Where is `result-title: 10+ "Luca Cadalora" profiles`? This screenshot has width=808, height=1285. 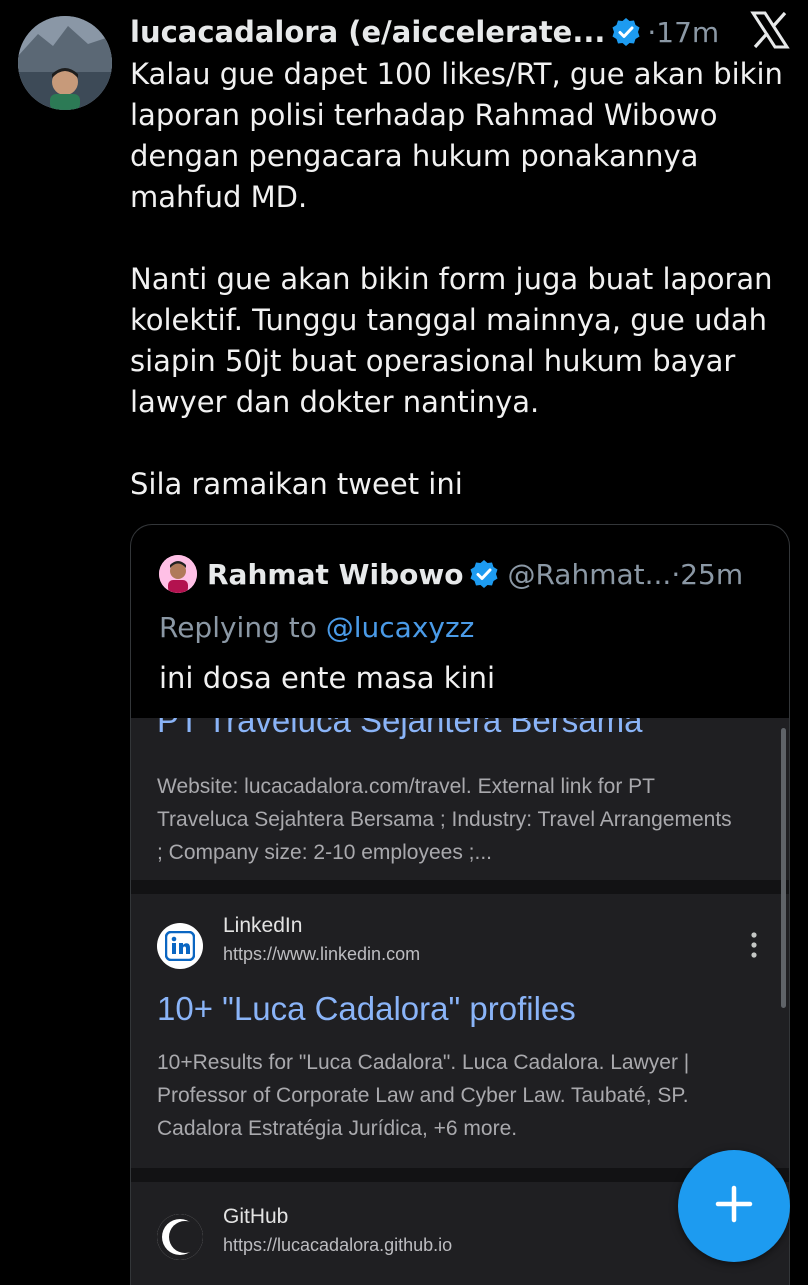 result-title: 10+ "Luca Cadalora" profiles is located at coordinates (366, 1008).